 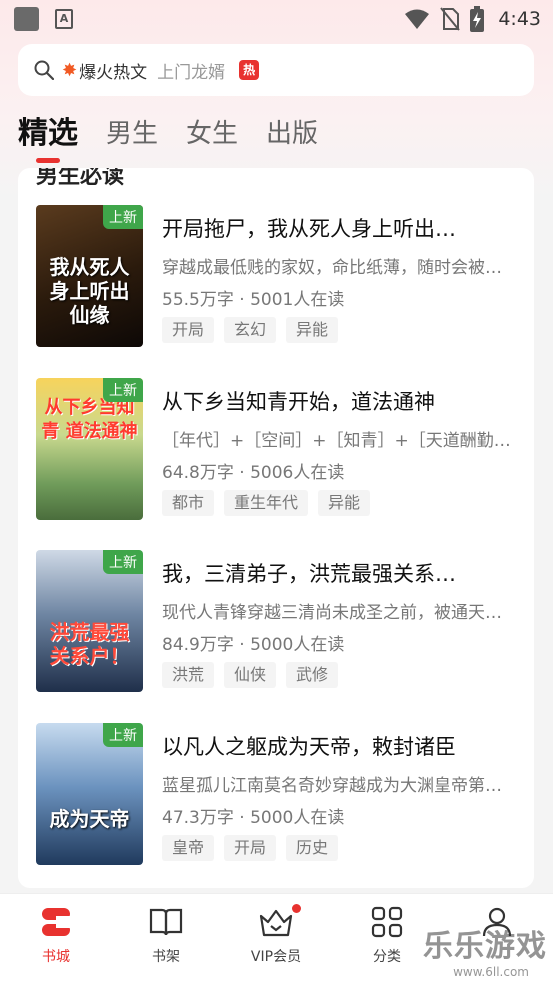 What do you see at coordinates (276, 957) in the screenshot?
I see `nav-label: VIP会员` at bounding box center [276, 957].